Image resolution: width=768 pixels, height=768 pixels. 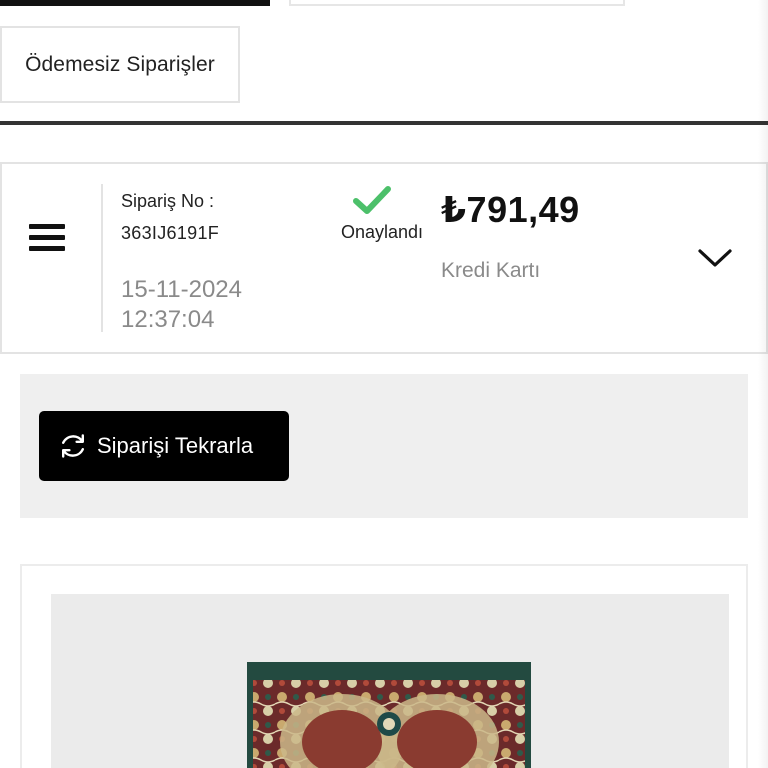 I want to click on reorder-button: Siparişi Tekrarla, so click(x=164, y=446).